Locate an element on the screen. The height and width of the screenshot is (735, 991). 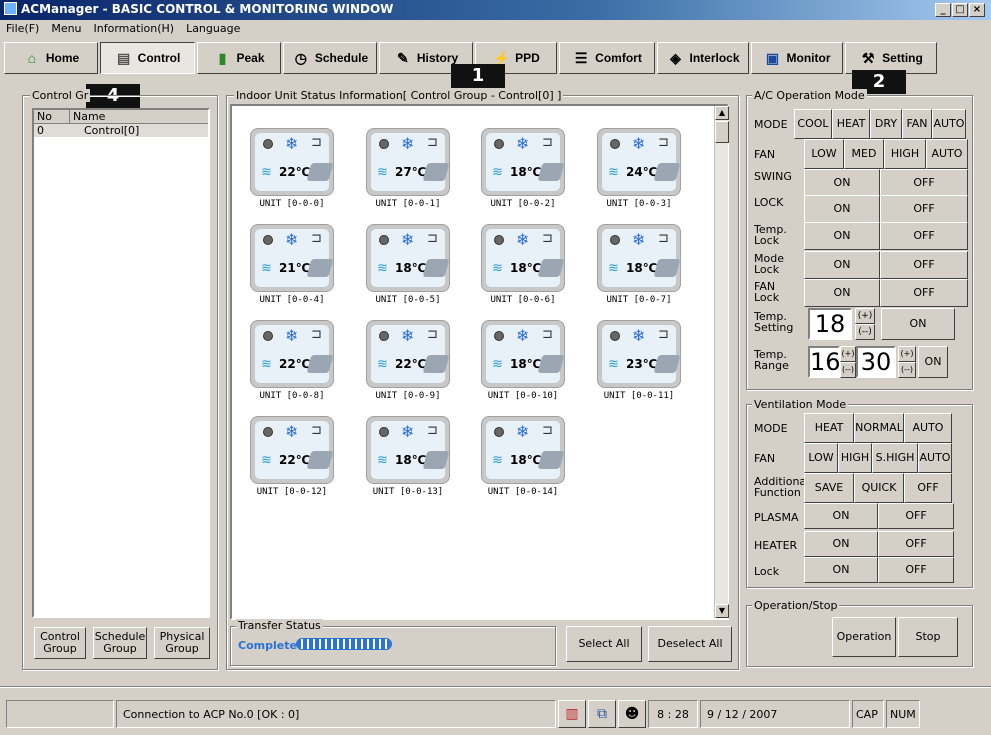
vent-mode-auto: AUTO is located at coordinates (928, 428).